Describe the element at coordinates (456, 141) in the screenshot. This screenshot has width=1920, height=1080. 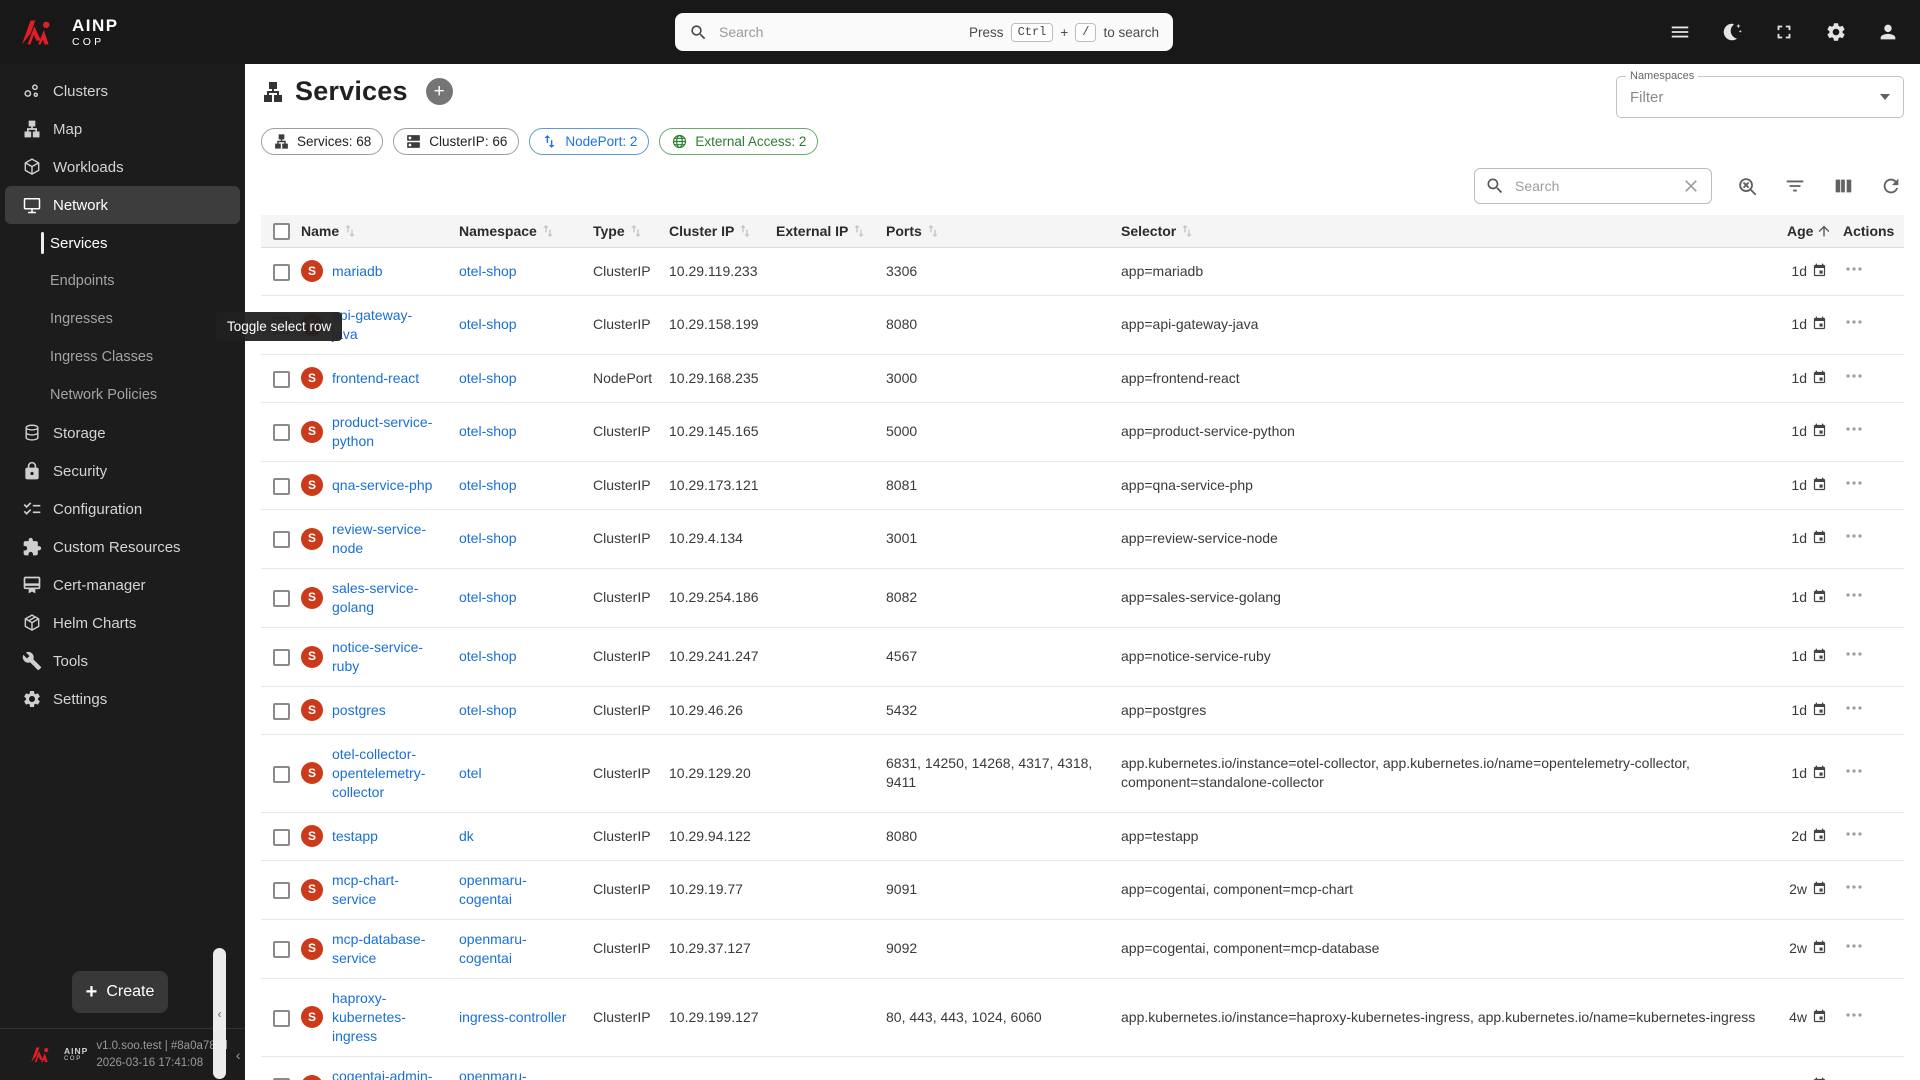
I see `chip-clusterip: ClusterIP: 66` at that location.